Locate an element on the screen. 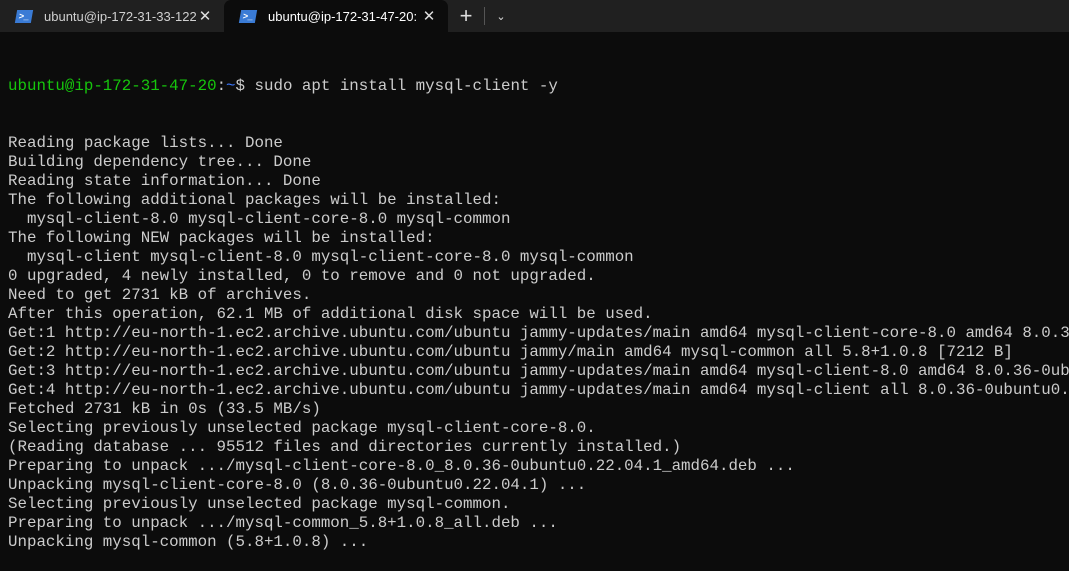 This screenshot has height=571, width=1069. tab-title: ubuntu@ip-172-31-33-122: ~ is located at coordinates (120, 16).